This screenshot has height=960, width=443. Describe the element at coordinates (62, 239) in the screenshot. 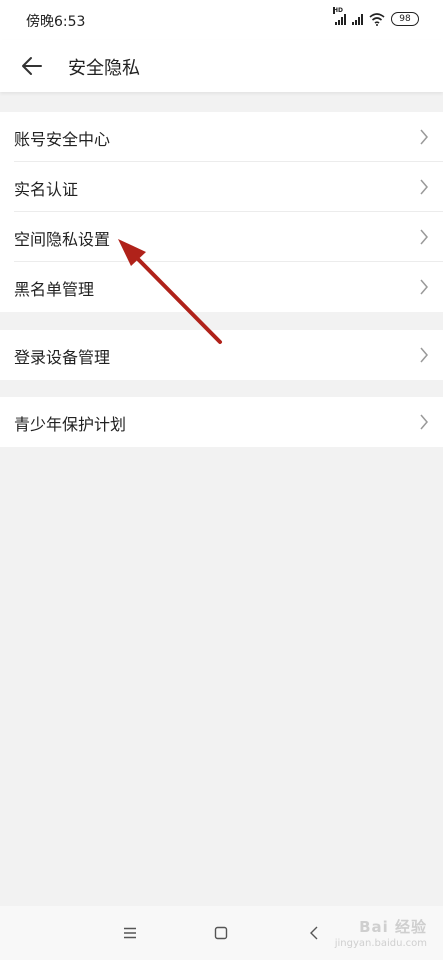

I see `menu-item-label: 空间隐私设置` at that location.